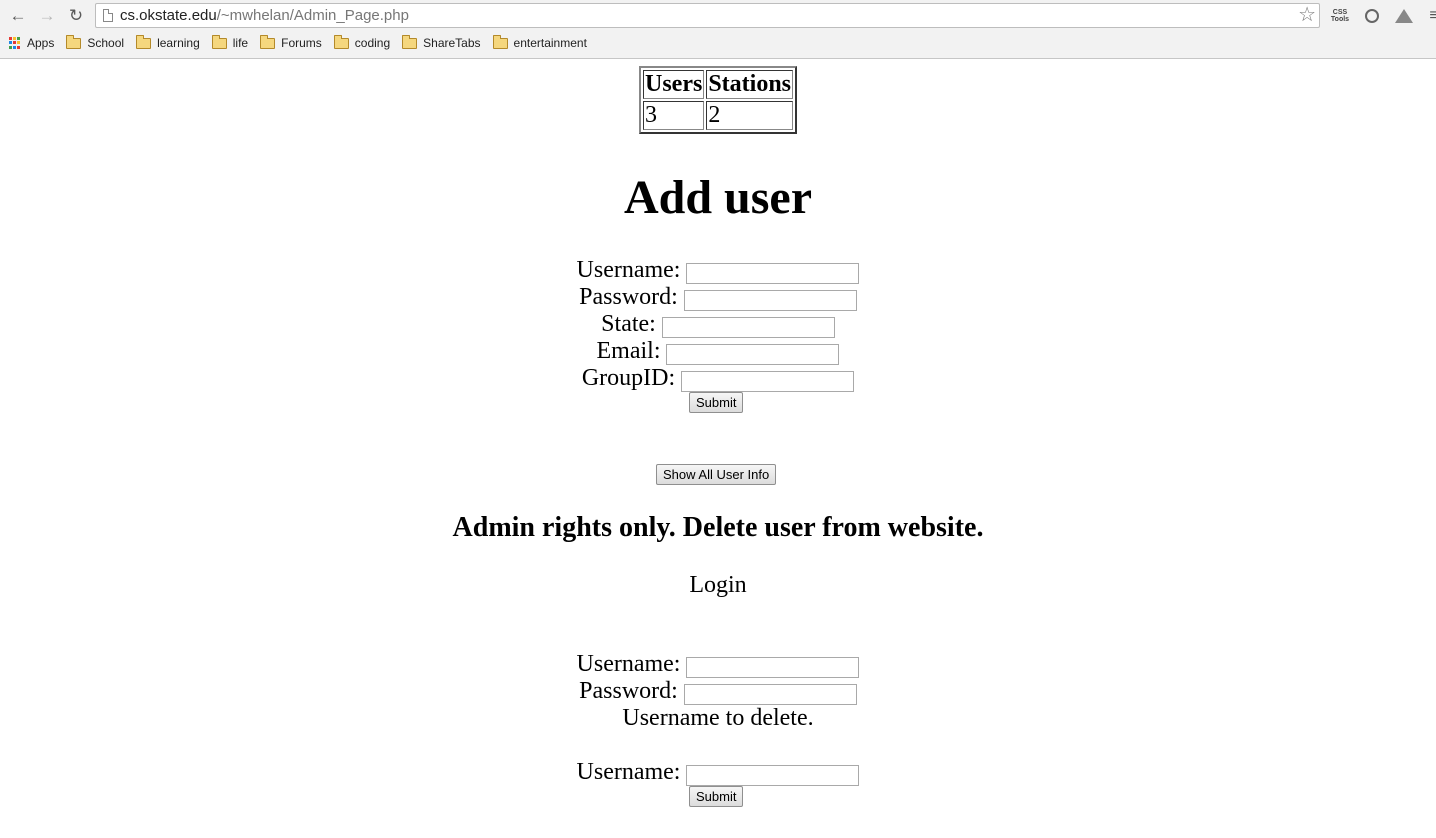  I want to click on address-bar: cs.okstate.edu/~mwhelan/Admin_Page.php ☆, so click(707, 15).